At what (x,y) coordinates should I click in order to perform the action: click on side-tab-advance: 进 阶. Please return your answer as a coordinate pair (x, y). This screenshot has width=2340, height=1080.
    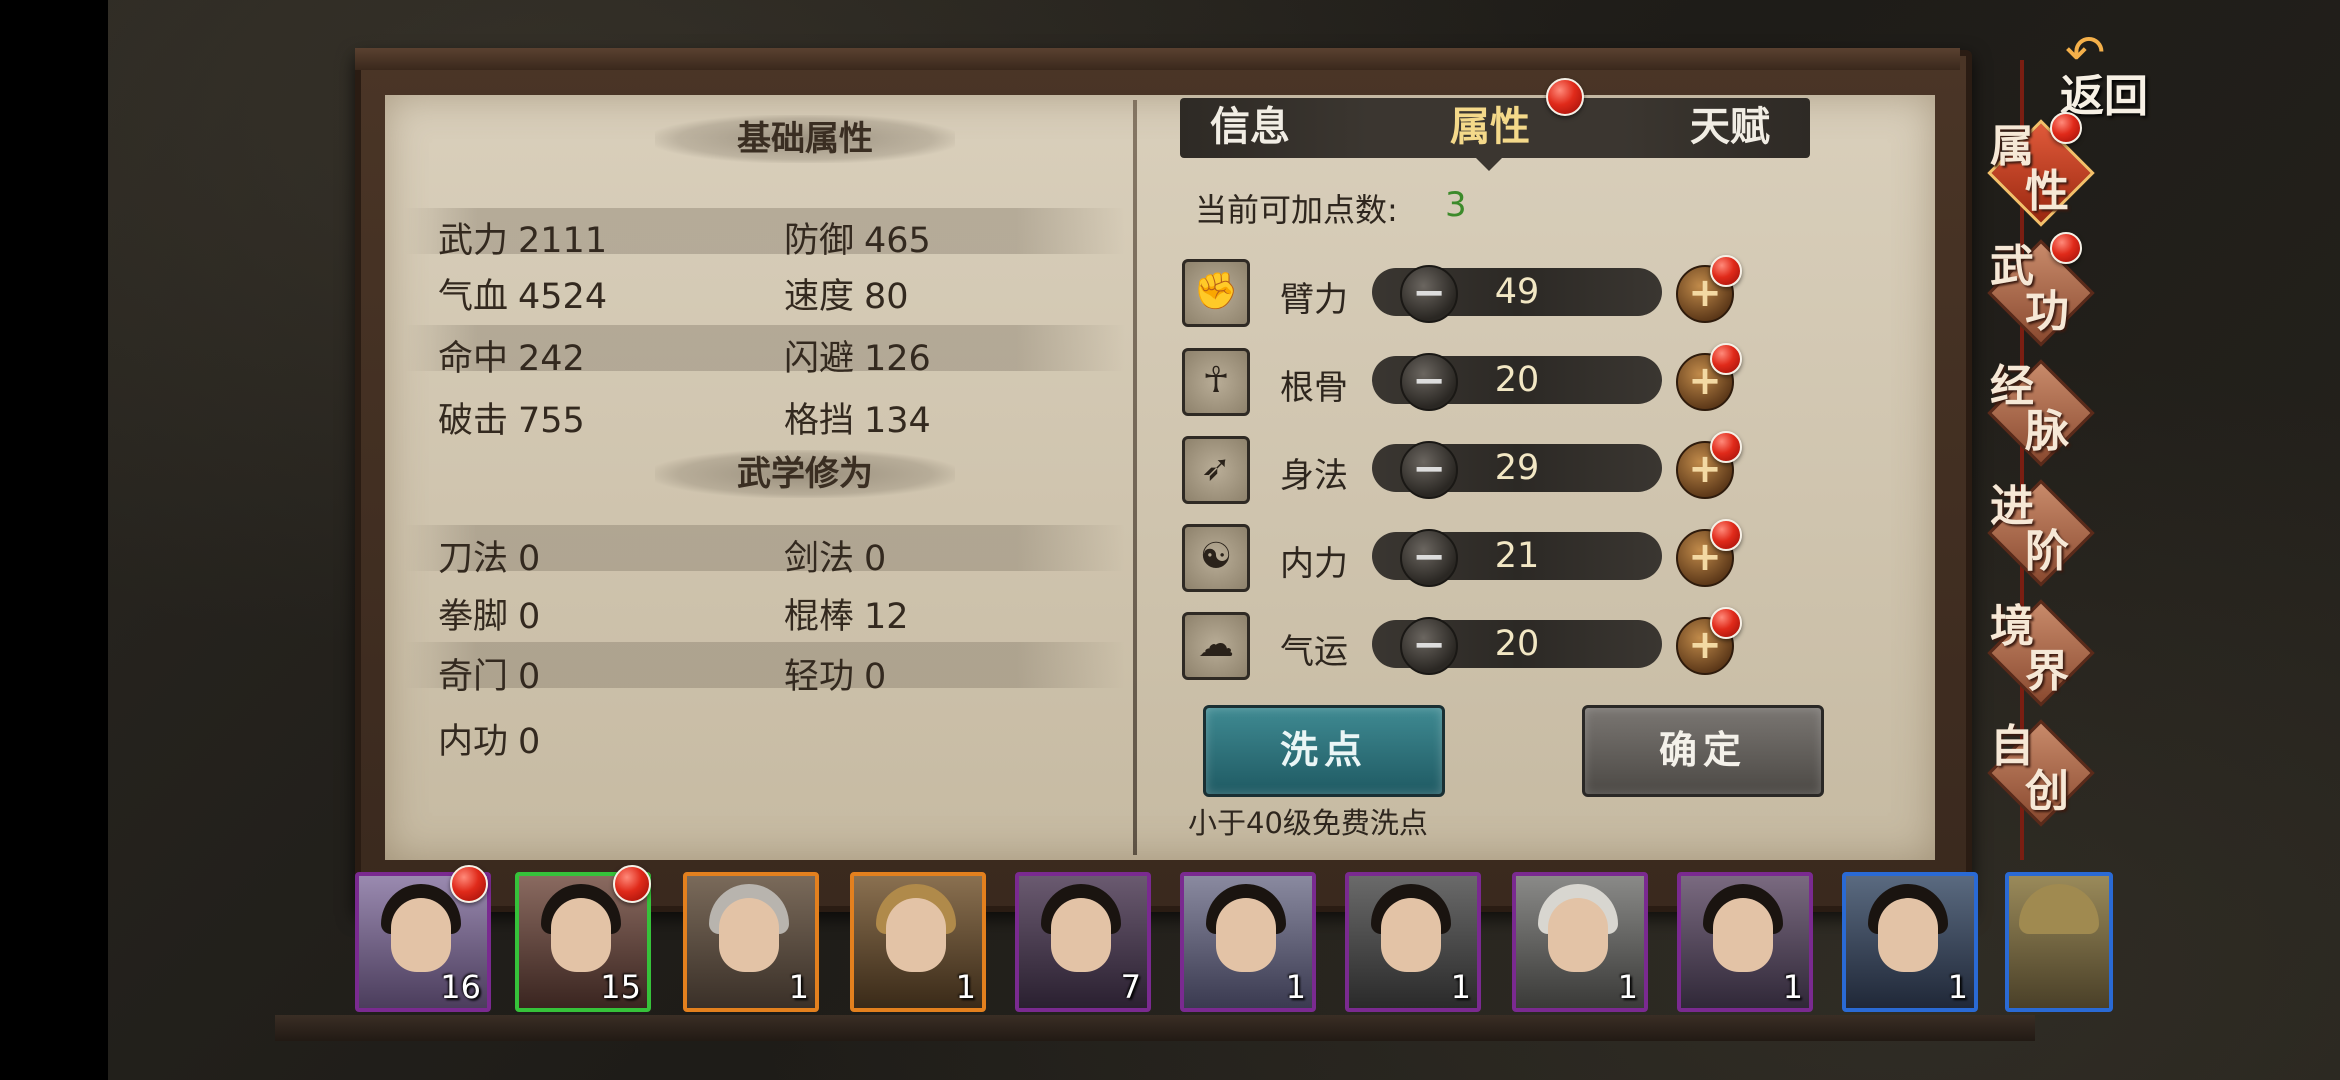
    Looking at the image, I should click on (2041, 533).